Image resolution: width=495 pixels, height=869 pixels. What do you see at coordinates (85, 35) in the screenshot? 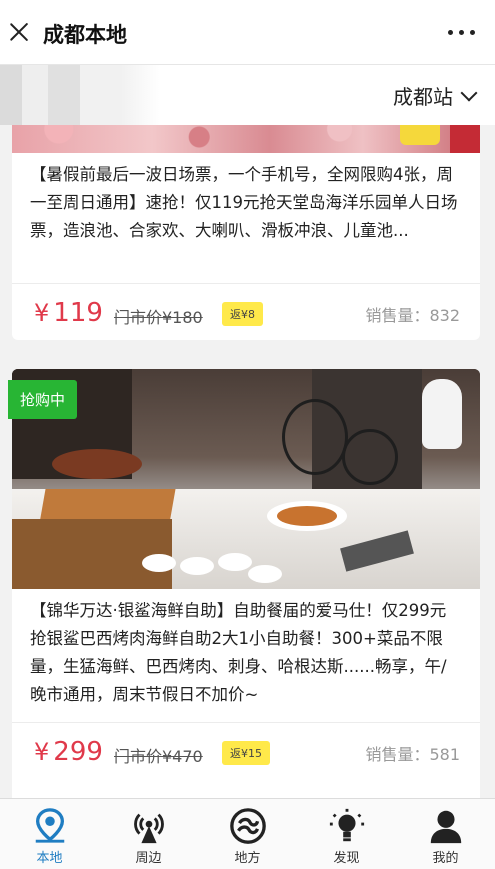
I see `page-title: 成都本地` at bounding box center [85, 35].